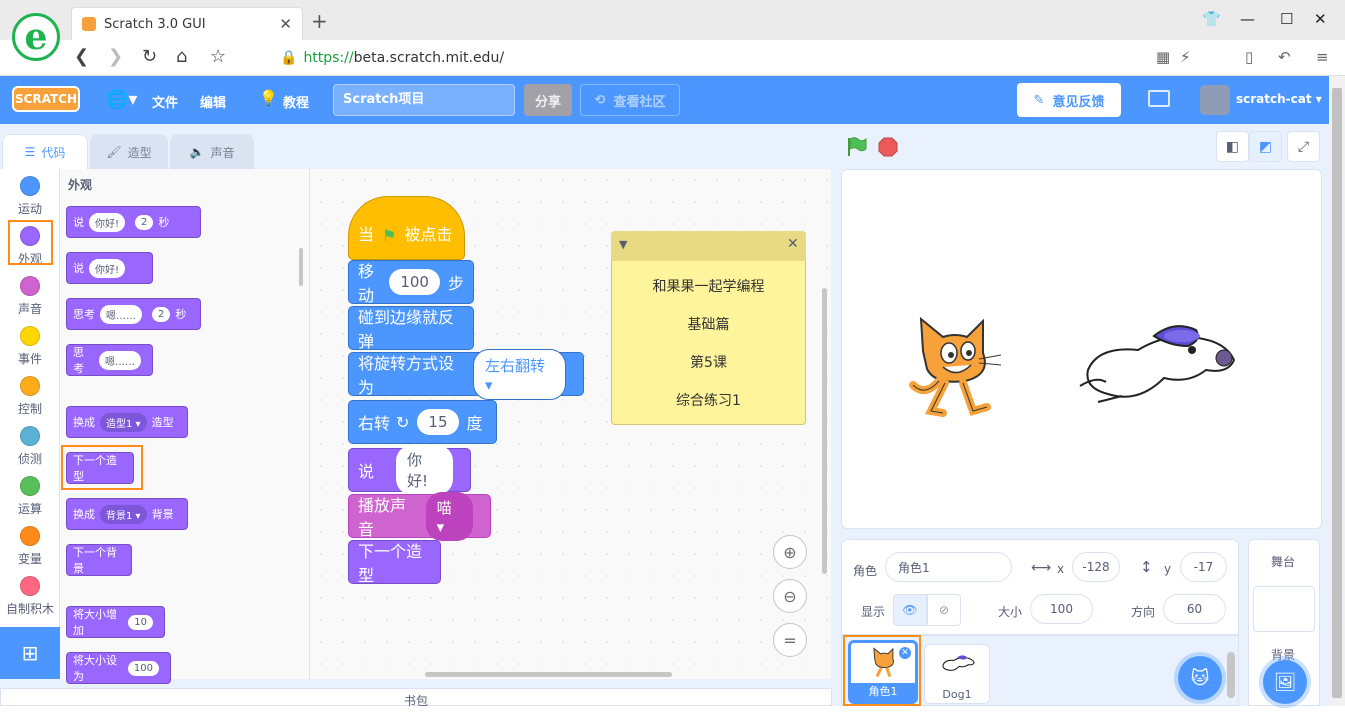 The width and height of the screenshot is (1345, 713). I want to click on say-block-script: 说 你好!, so click(409, 470).